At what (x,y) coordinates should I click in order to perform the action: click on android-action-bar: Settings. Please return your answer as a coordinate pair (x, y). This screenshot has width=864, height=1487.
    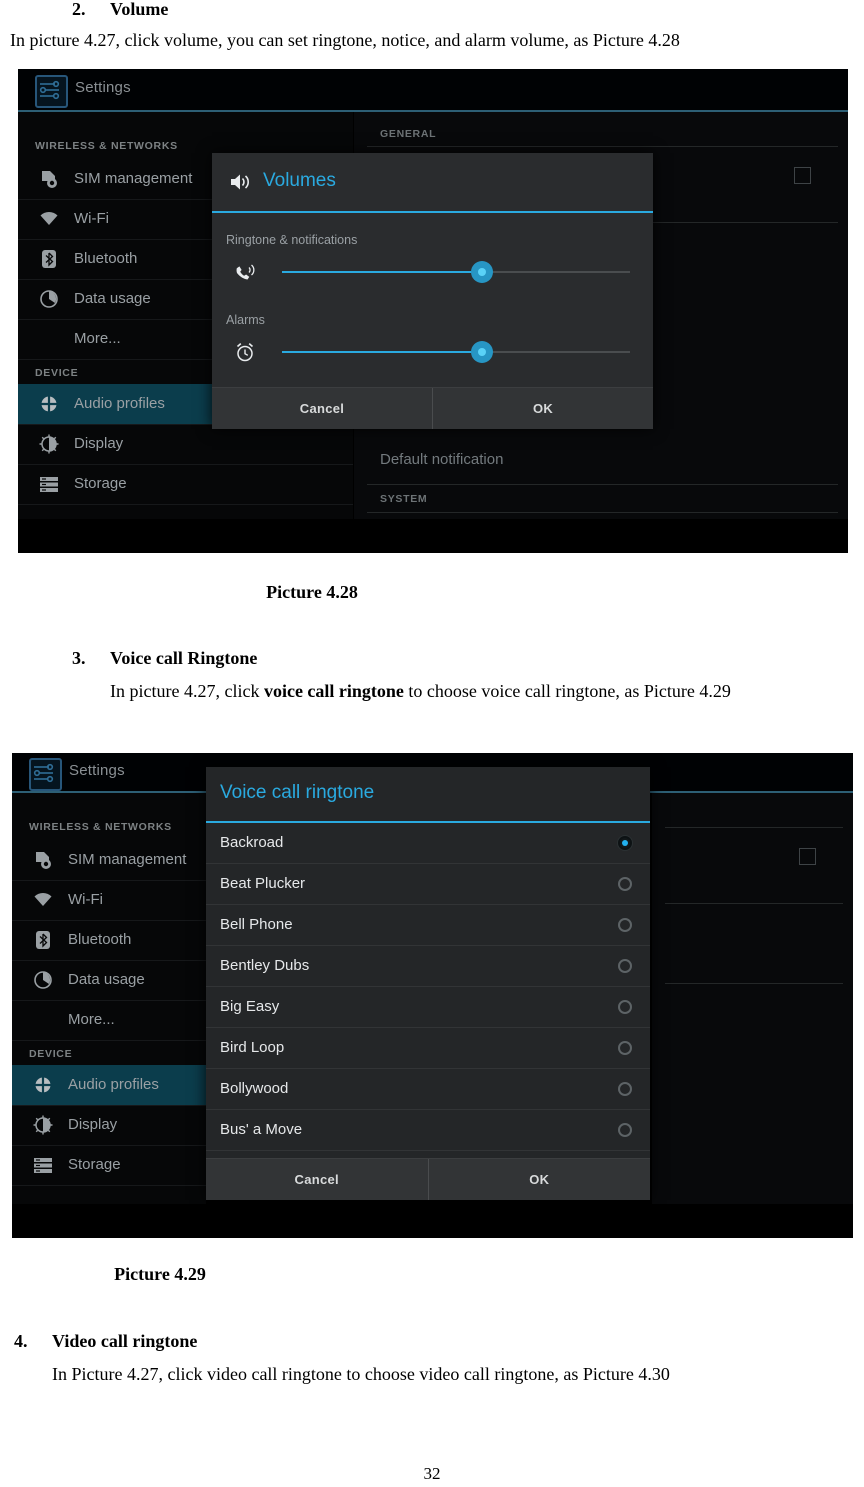
    Looking at the image, I should click on (433, 90).